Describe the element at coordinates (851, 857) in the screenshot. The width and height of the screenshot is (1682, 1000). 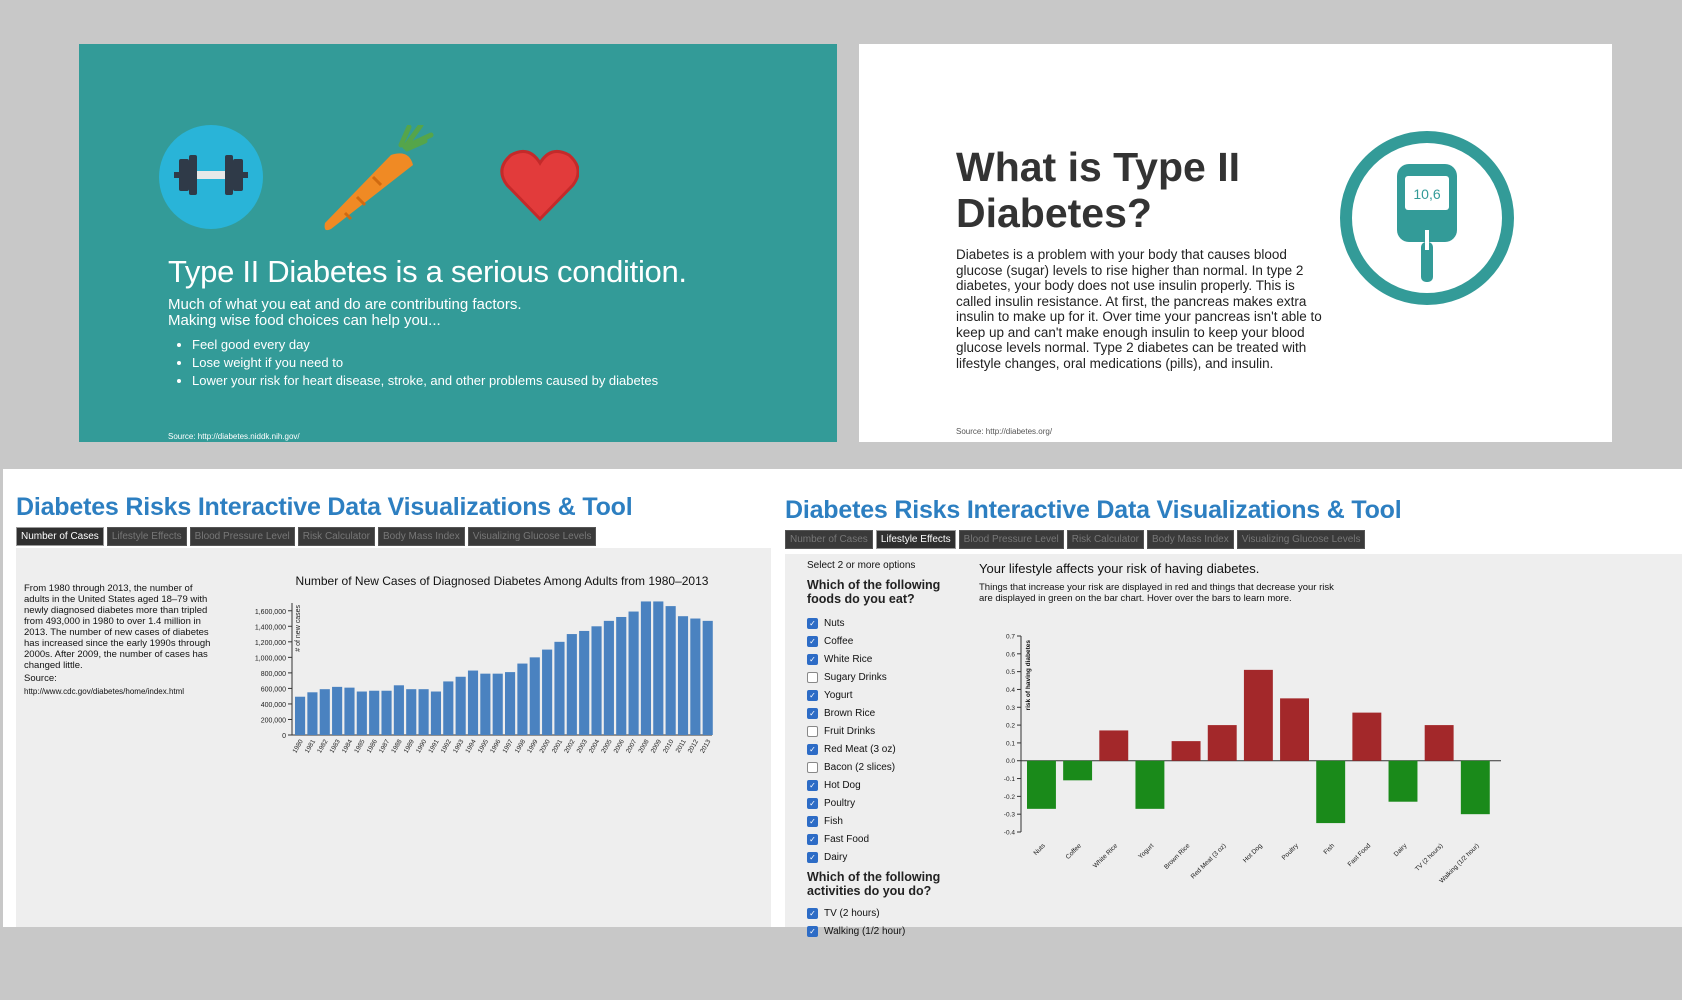
I see `food-checkbox-row: ✓ Dairy` at that location.